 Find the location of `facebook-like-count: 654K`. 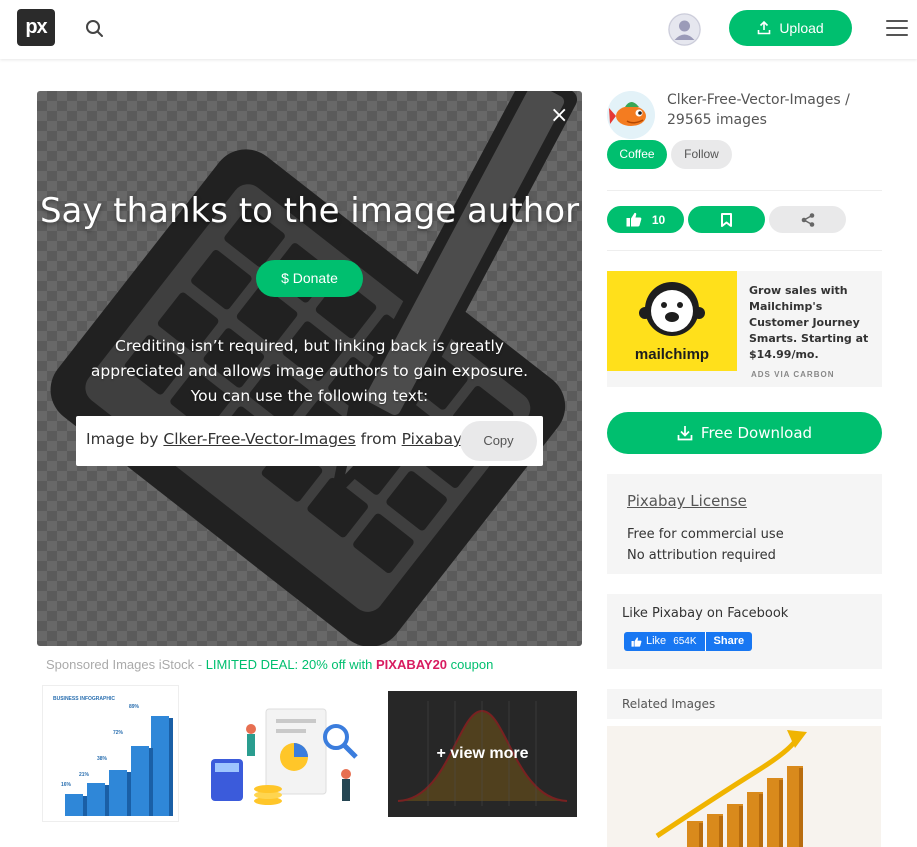

facebook-like-count: 654K is located at coordinates (689, 641).